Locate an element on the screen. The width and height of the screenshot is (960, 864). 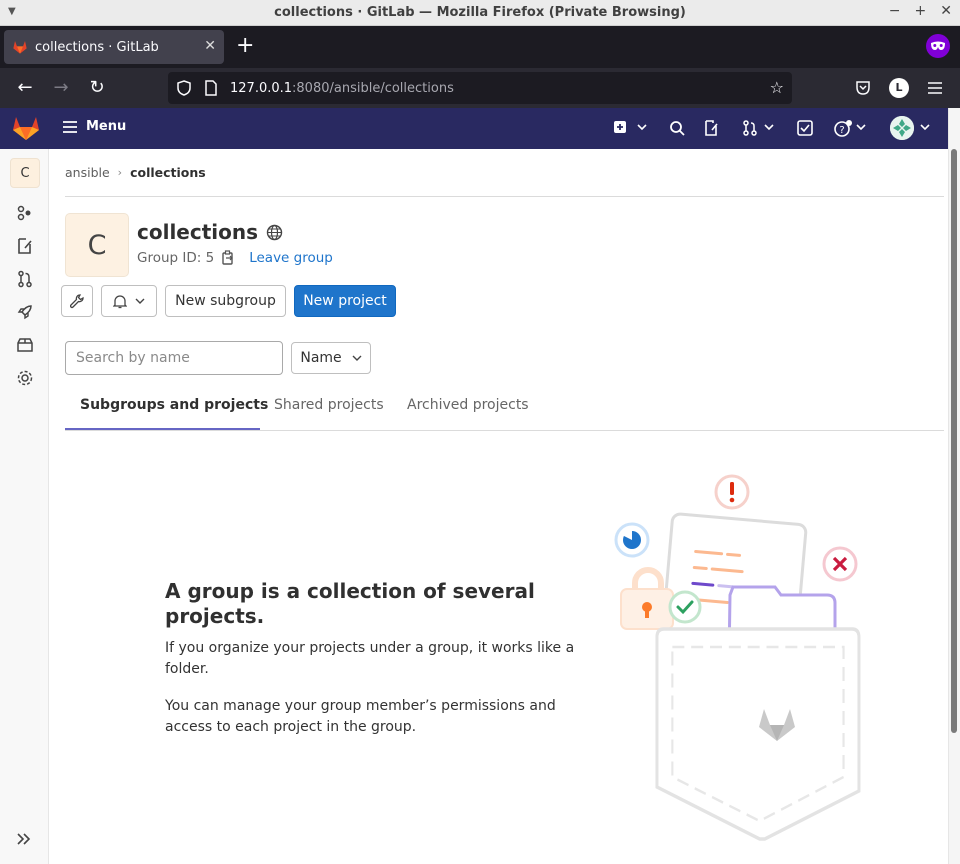
page-title: collections is located at coordinates (210, 232).